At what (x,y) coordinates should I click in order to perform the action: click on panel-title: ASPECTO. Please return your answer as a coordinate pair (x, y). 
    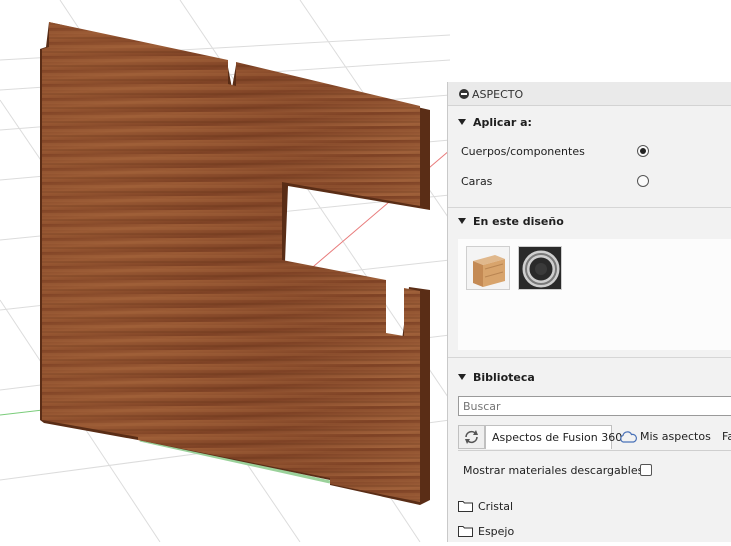
    Looking at the image, I should click on (498, 94).